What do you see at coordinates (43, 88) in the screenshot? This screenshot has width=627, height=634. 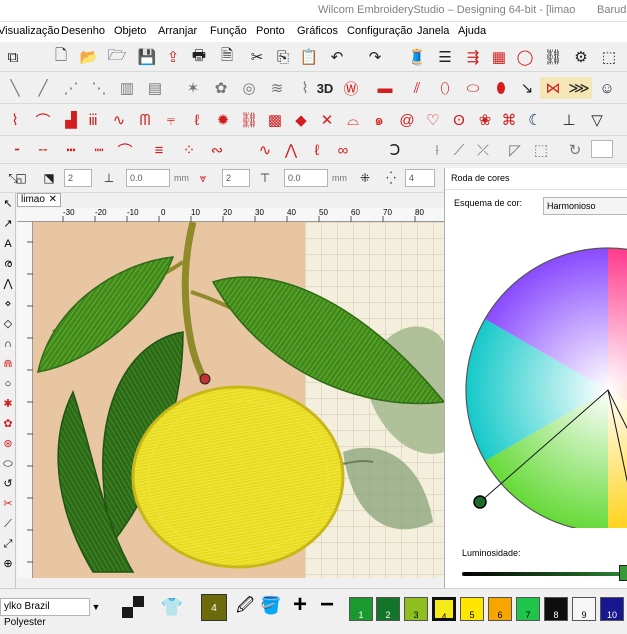 I see `column-a-icon: ╱` at bounding box center [43, 88].